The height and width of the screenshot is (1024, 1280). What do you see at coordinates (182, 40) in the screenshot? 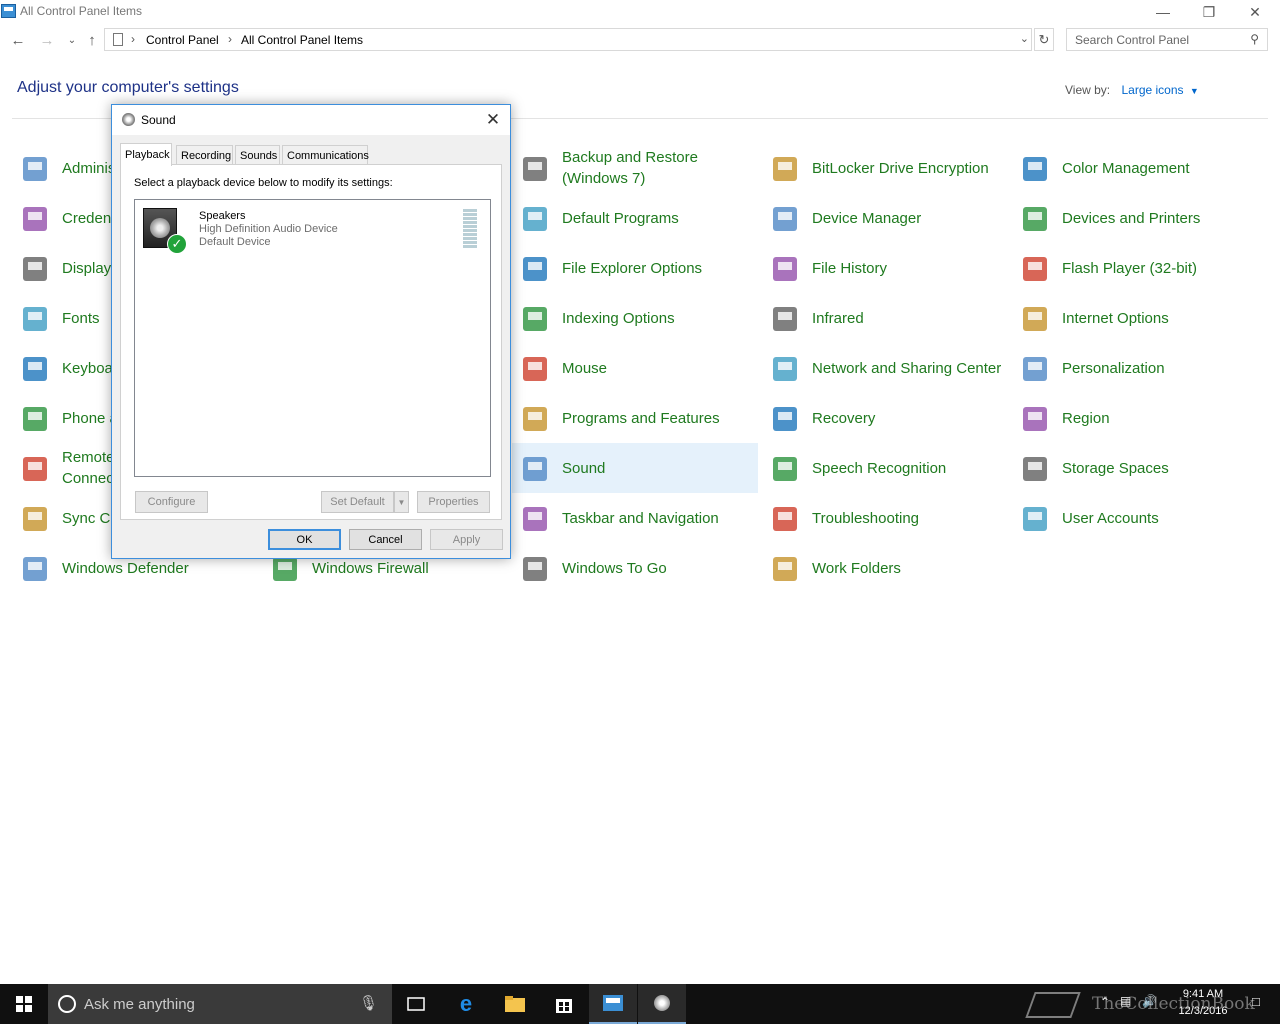
I see `breadcrumb-control-panel: Control Panel` at bounding box center [182, 40].